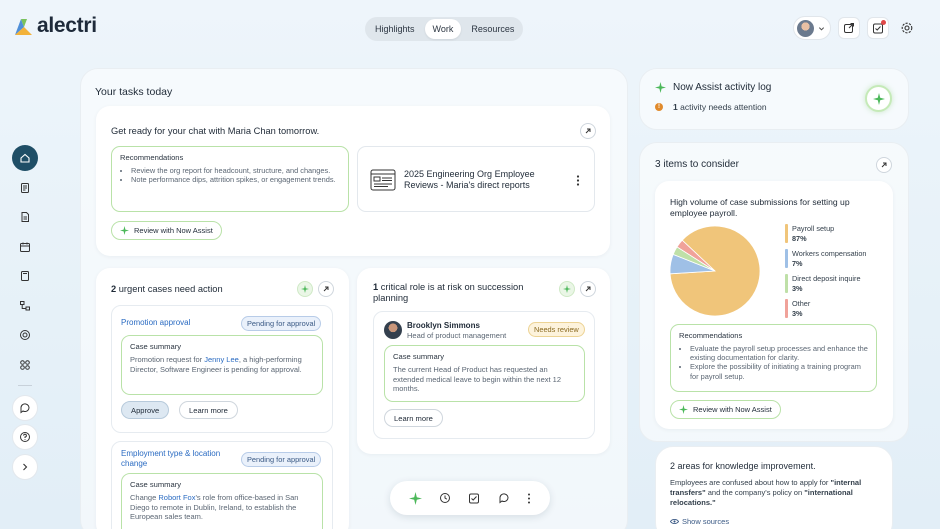 This screenshot has height=529, width=940. I want to click on nav-help, so click(25, 437).